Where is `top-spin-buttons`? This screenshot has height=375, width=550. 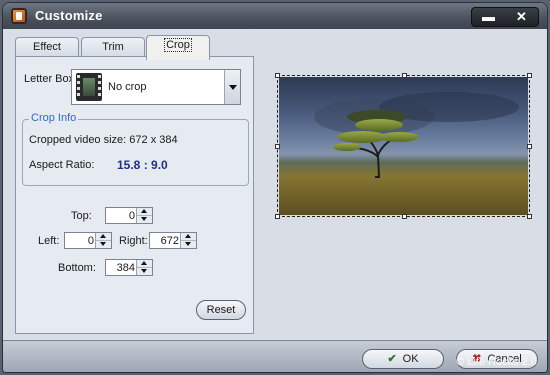
top-spin-buttons is located at coordinates (144, 215).